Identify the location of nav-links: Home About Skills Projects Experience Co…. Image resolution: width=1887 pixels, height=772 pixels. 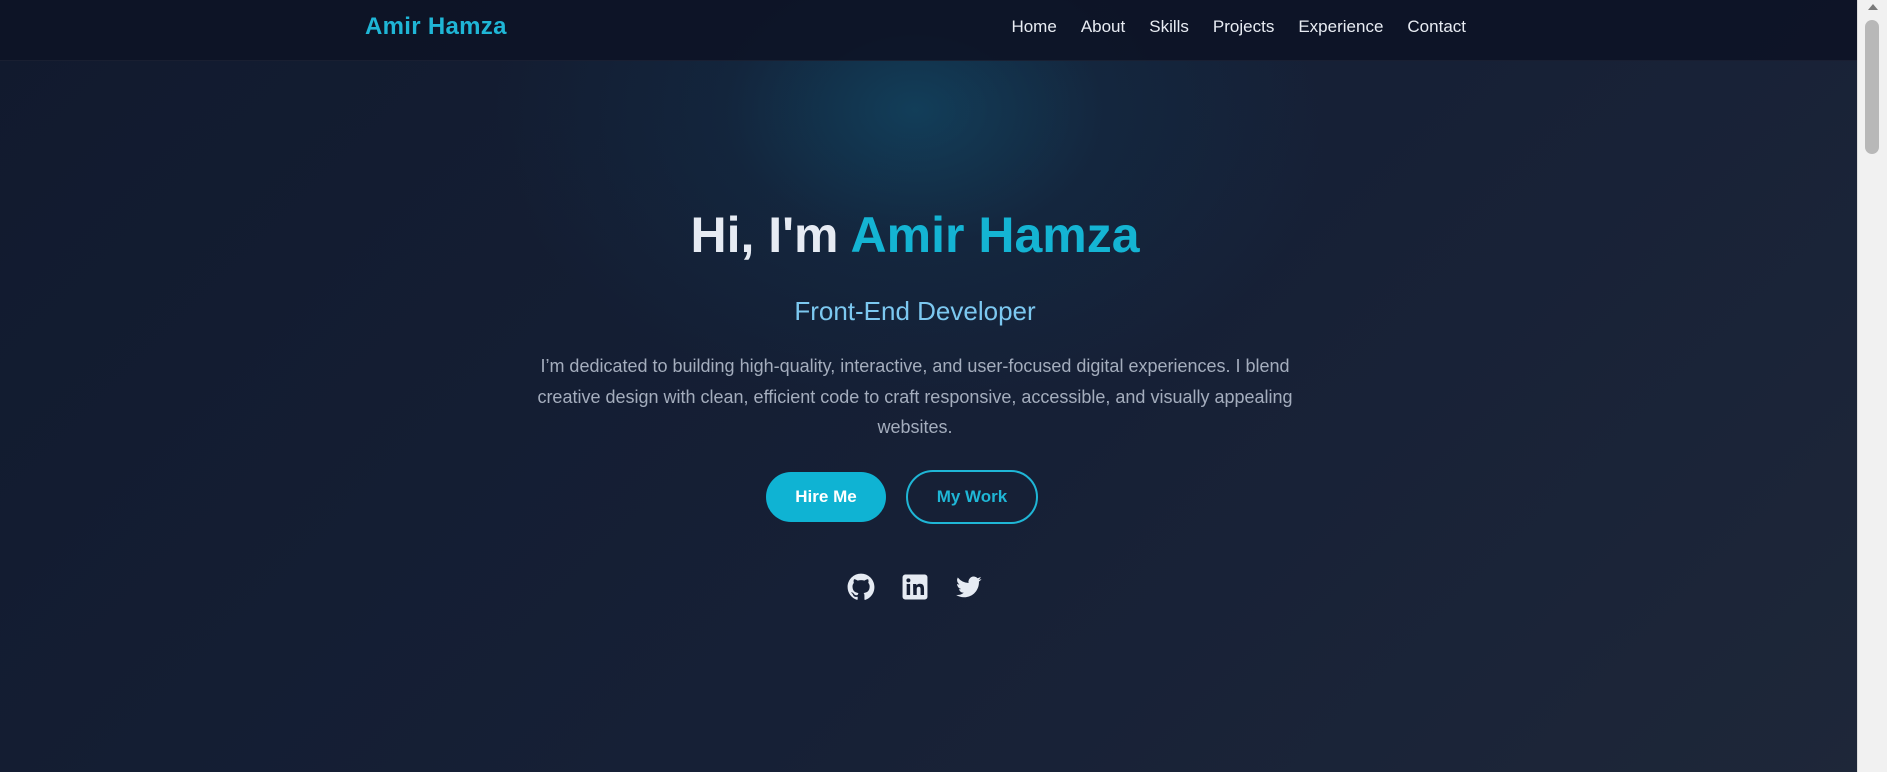
(1238, 27).